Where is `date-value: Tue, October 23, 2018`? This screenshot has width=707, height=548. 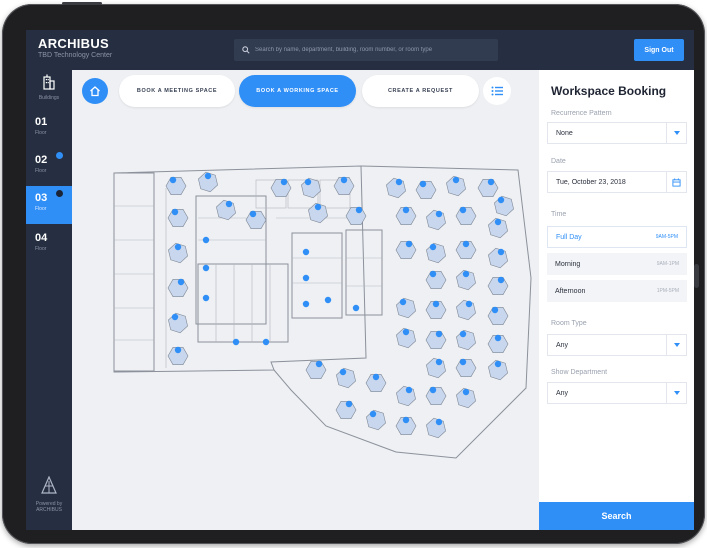 date-value: Tue, October 23, 2018 is located at coordinates (591, 182).